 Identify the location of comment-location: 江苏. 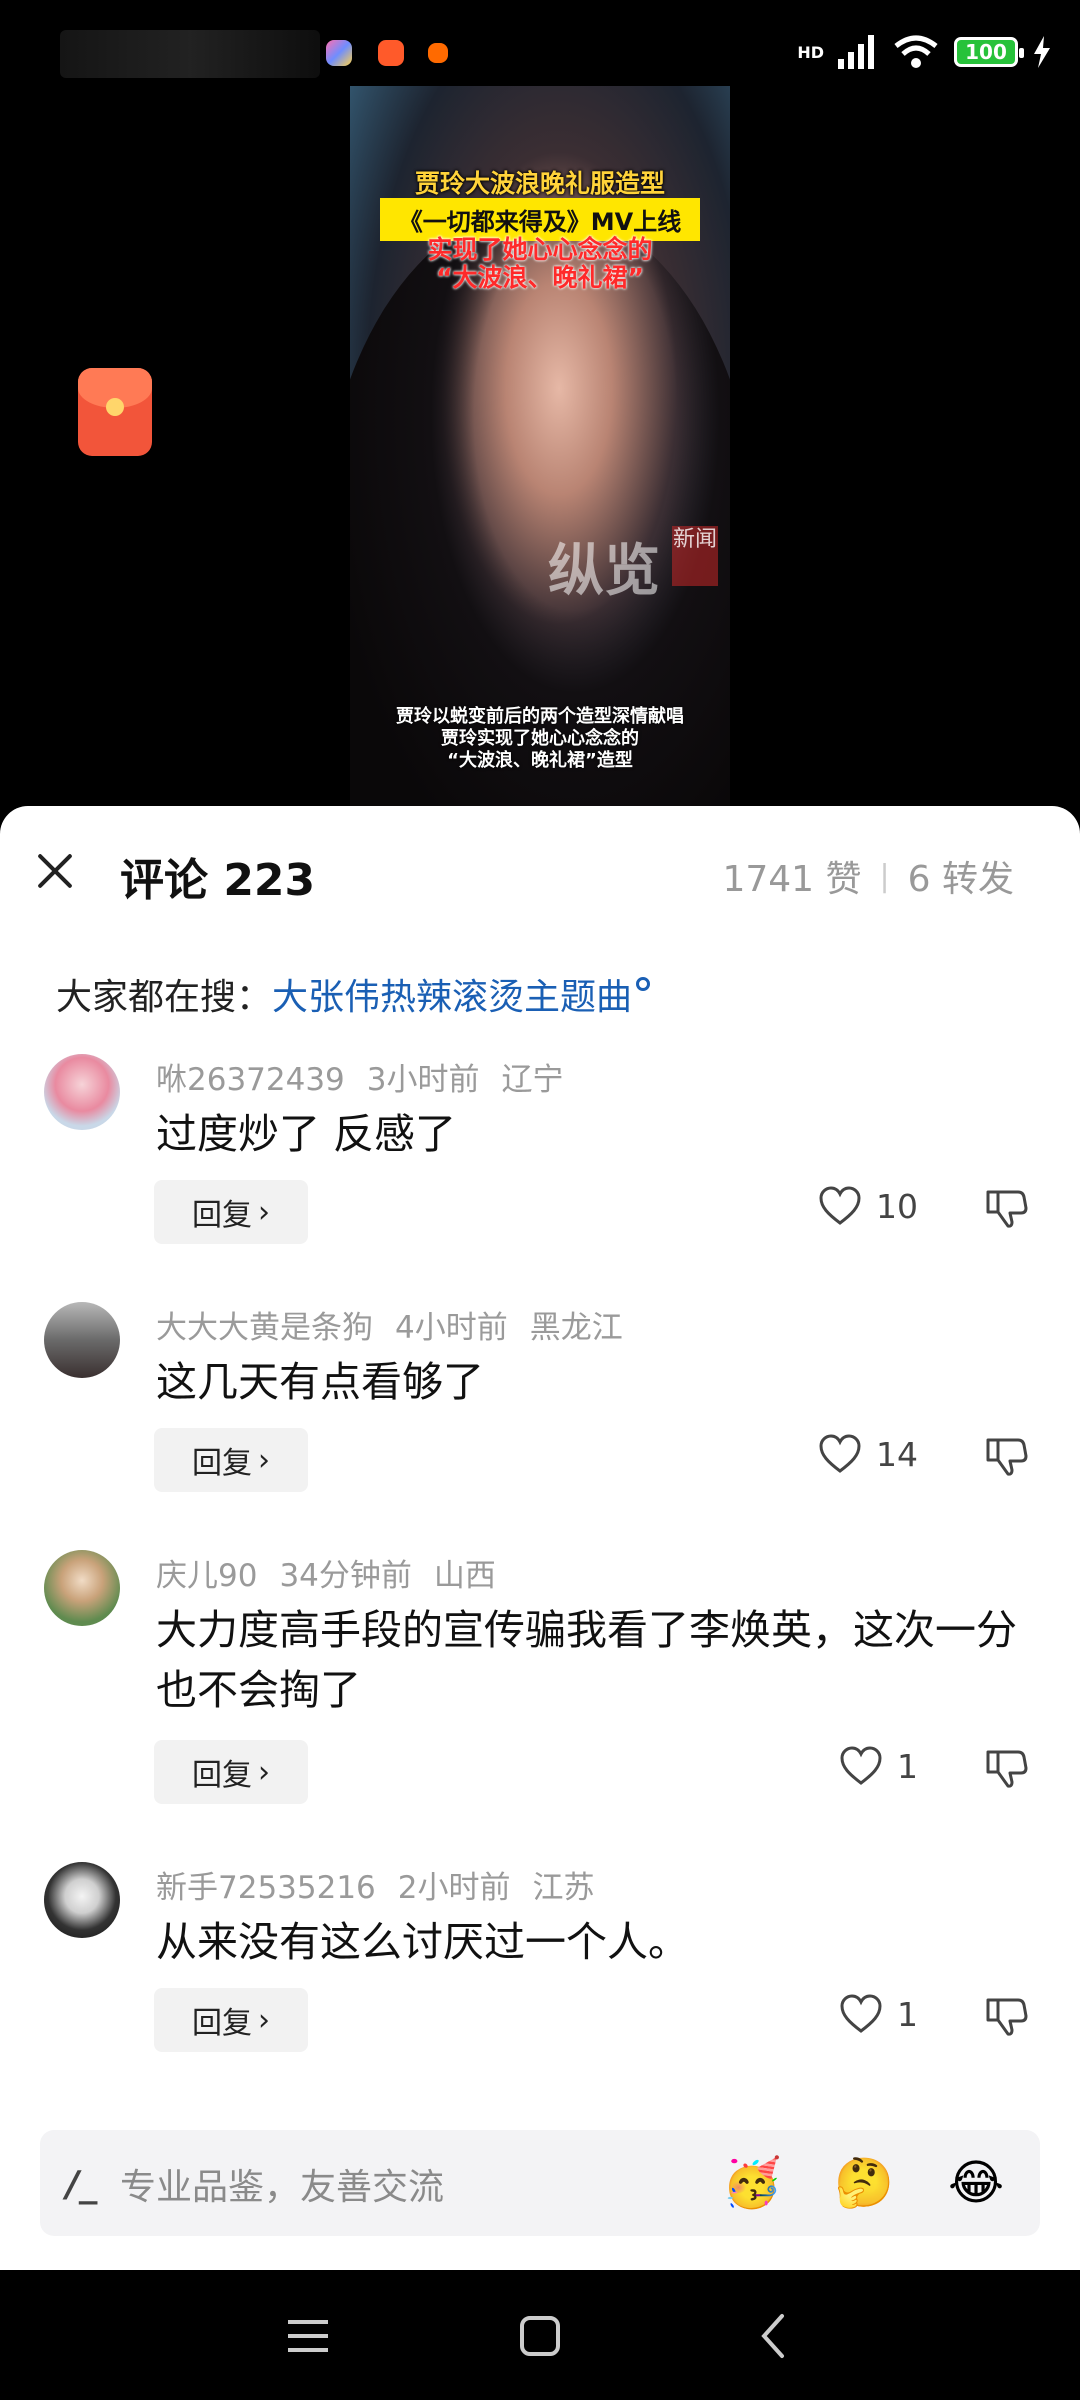
(563, 1888).